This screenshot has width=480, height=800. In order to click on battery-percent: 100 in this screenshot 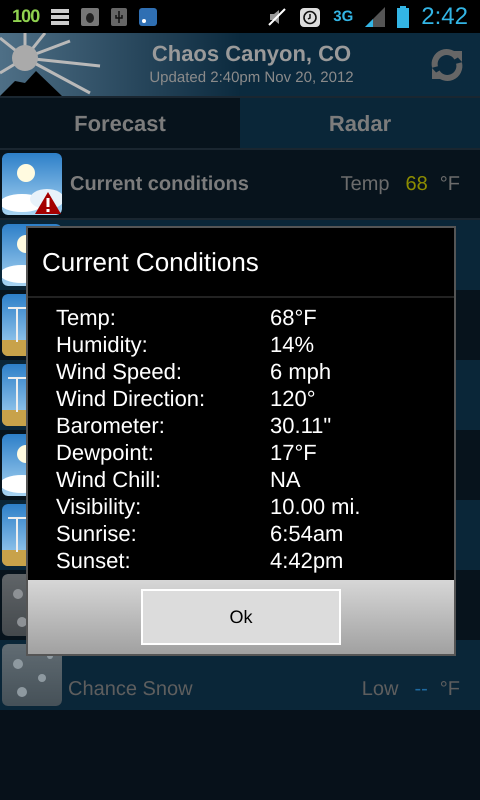, I will do `click(26, 16)`.